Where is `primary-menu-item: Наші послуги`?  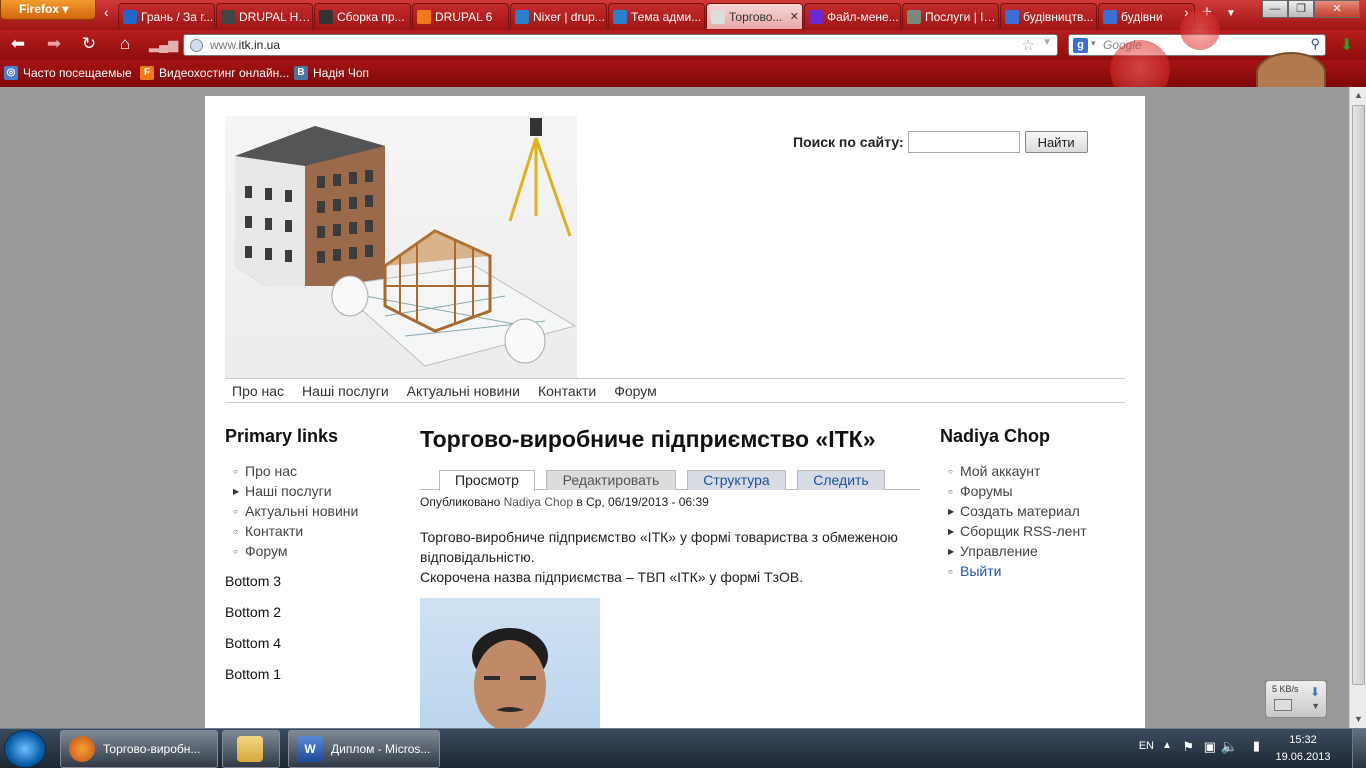
primary-menu-item: Наші послуги is located at coordinates (345, 391).